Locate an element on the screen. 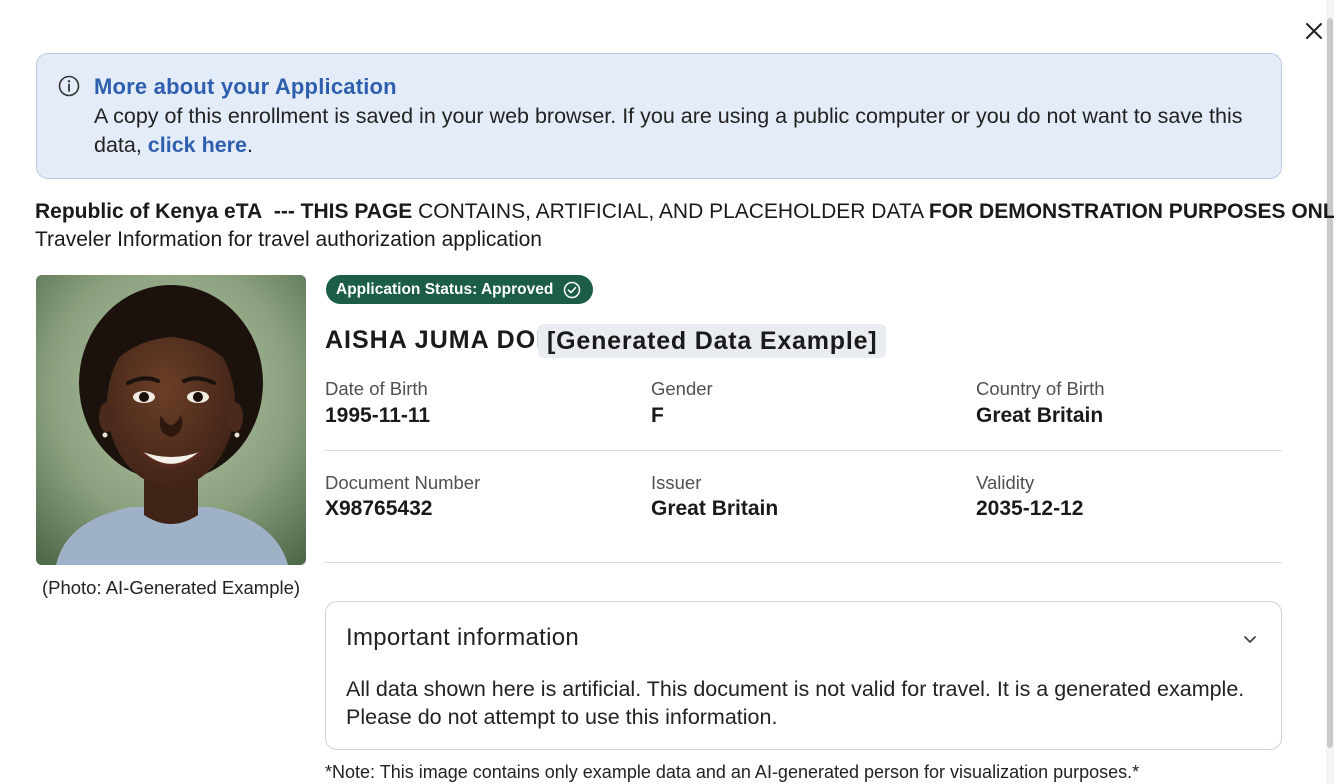 This screenshot has height=784, width=1334. document-number-label: Document Number is located at coordinates (403, 482).